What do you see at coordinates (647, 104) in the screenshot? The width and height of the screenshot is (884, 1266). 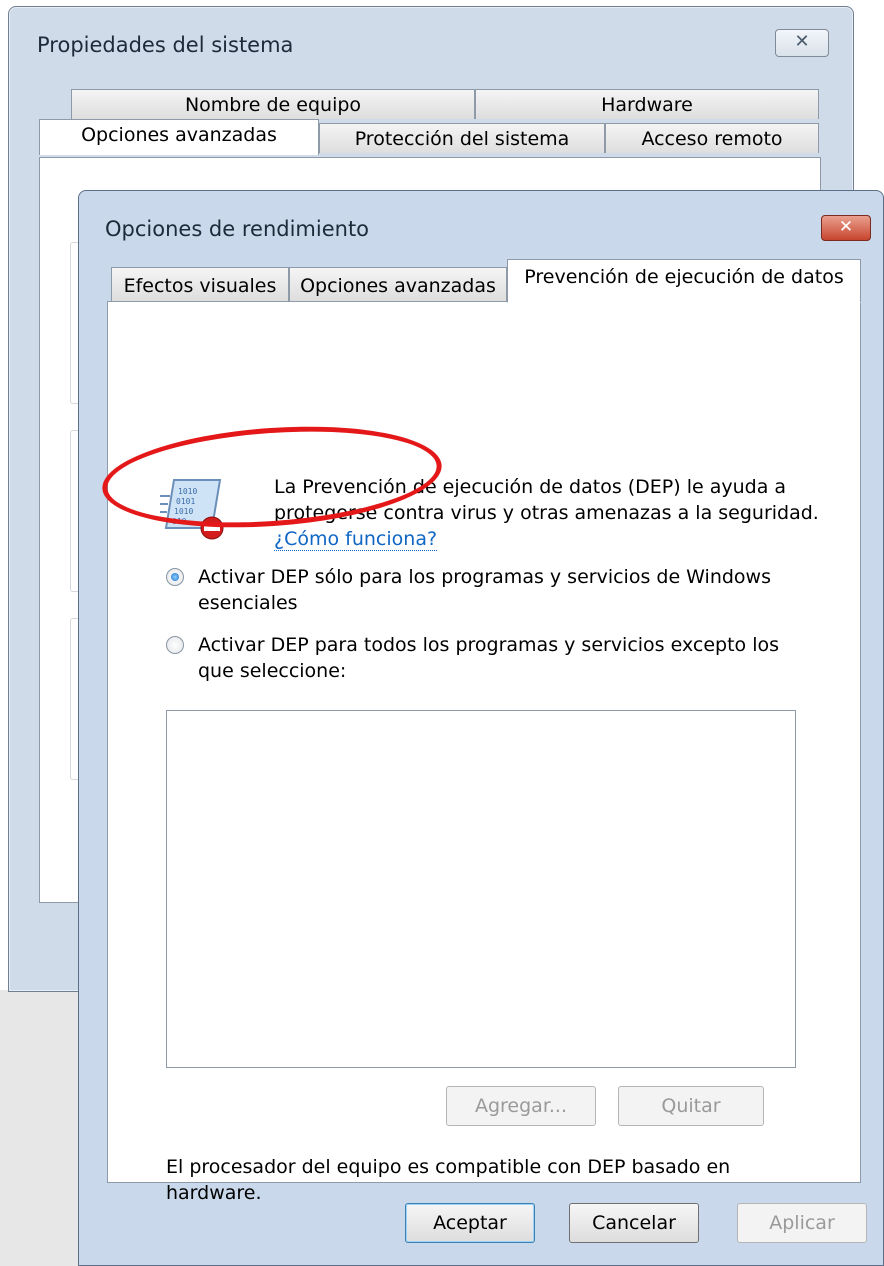 I see `tab-hardware: Hardware` at bounding box center [647, 104].